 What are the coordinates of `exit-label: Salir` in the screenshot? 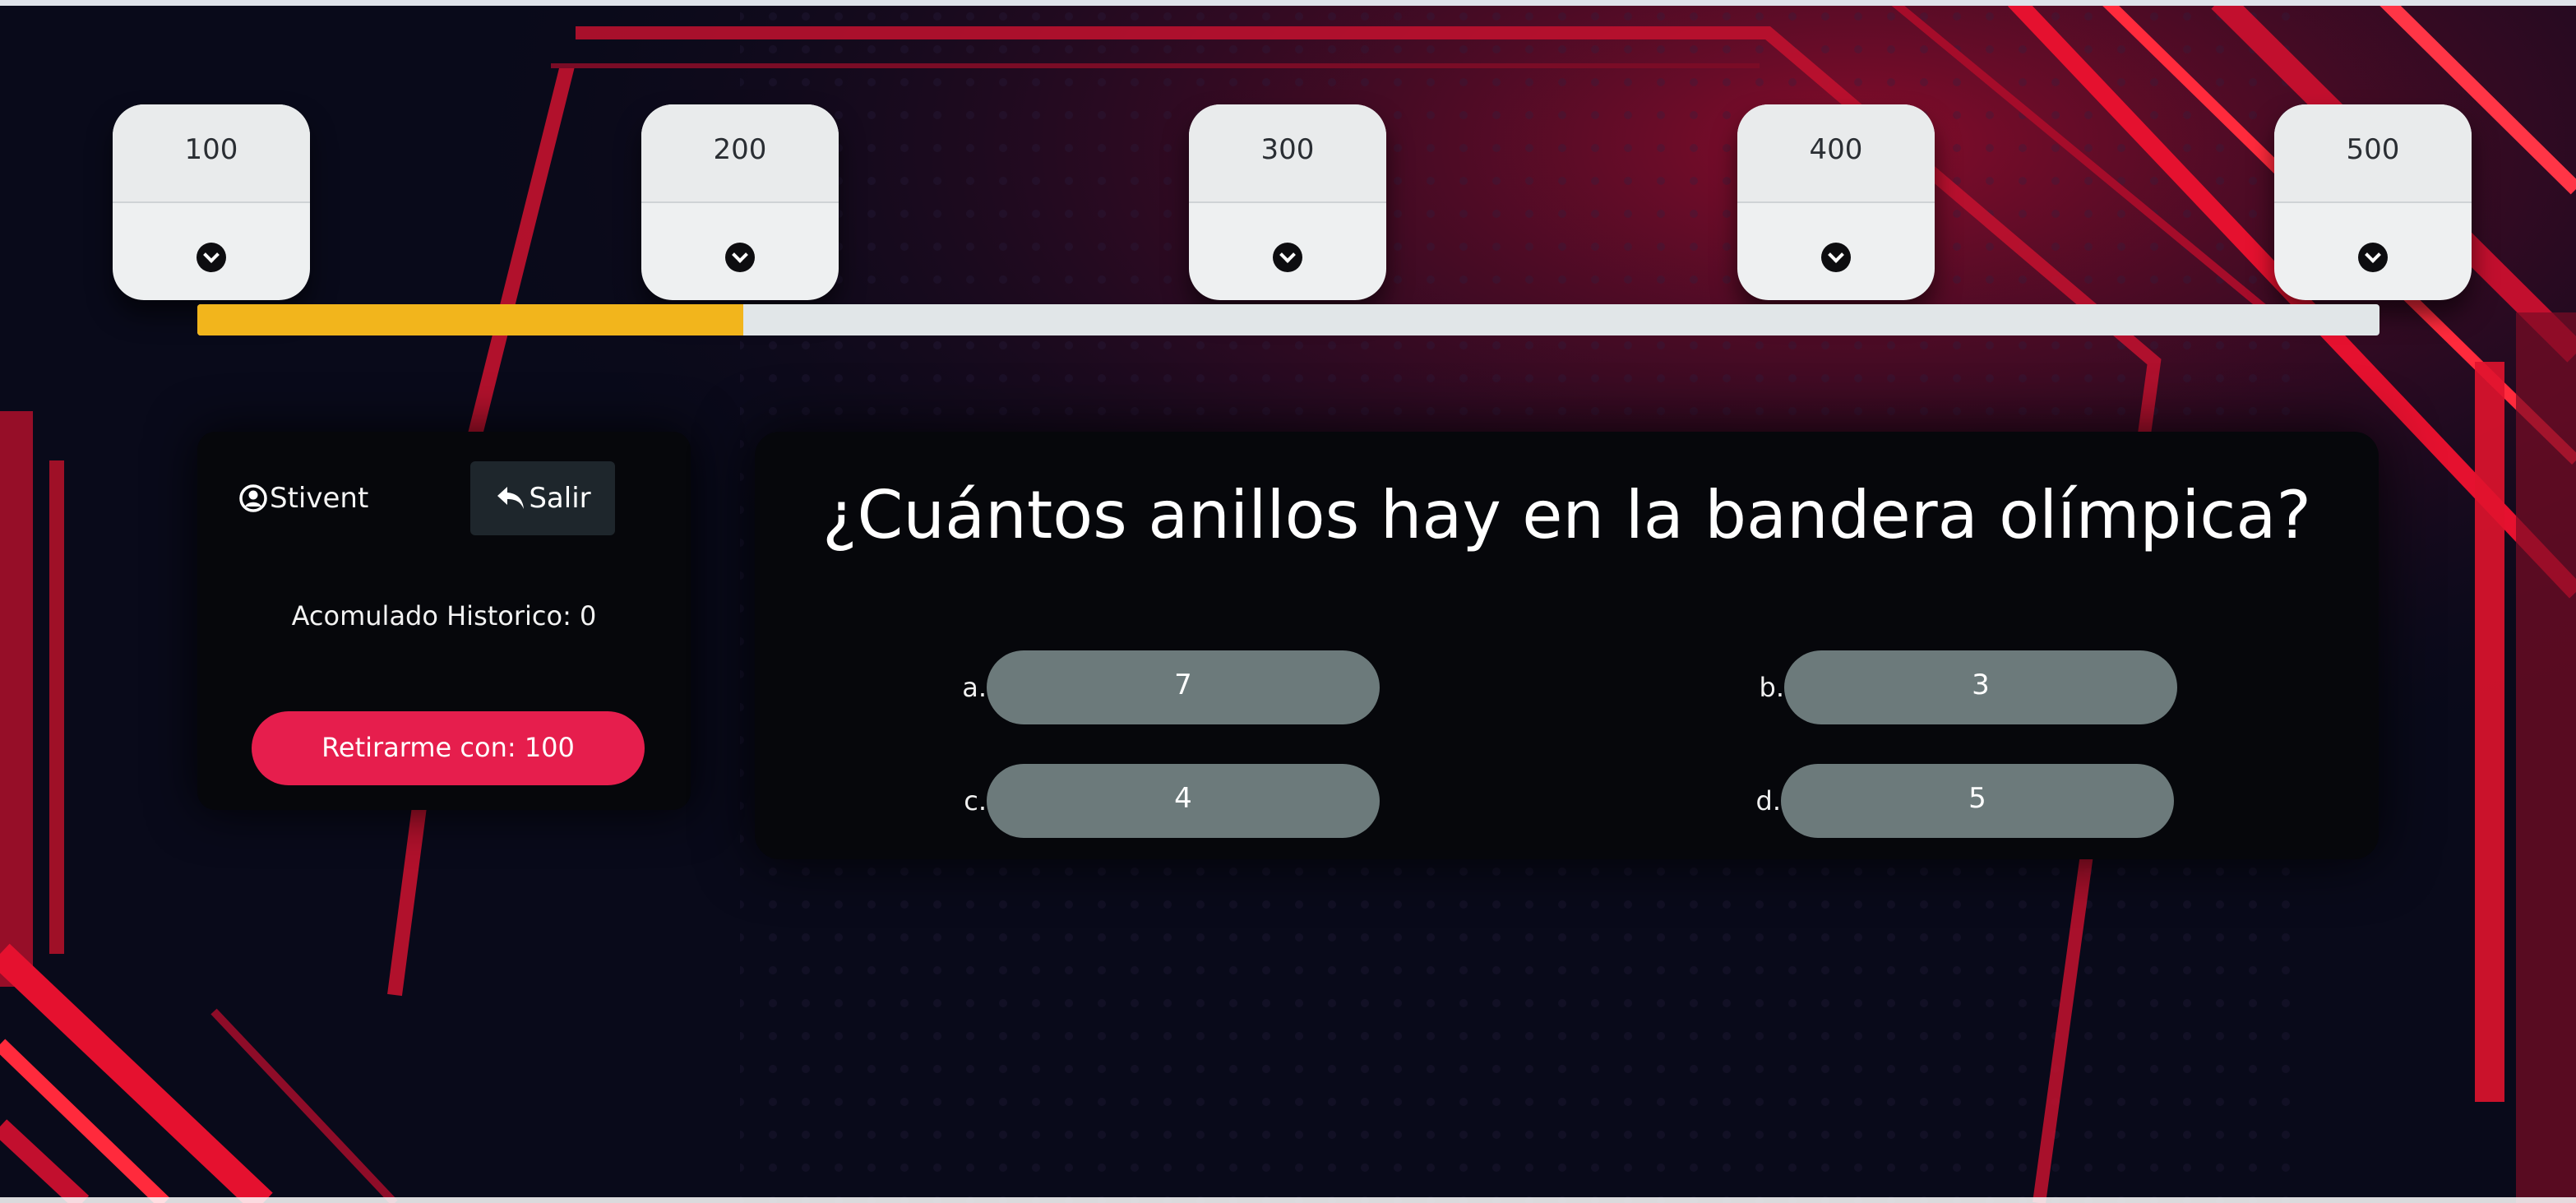 It's located at (560, 498).